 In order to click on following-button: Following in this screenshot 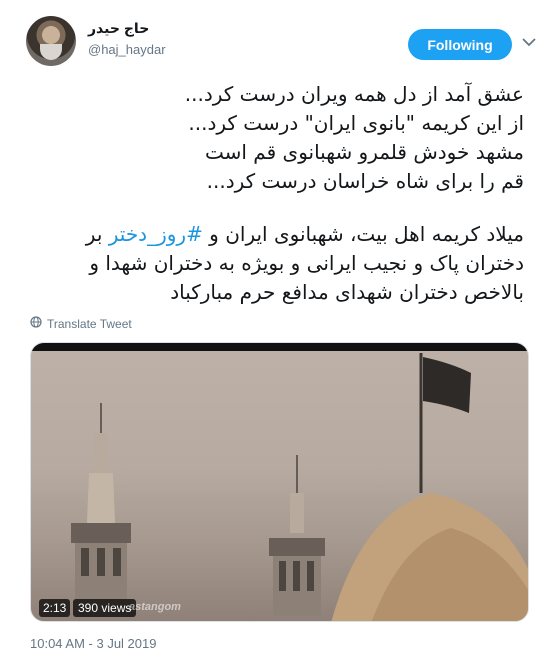, I will do `click(460, 44)`.